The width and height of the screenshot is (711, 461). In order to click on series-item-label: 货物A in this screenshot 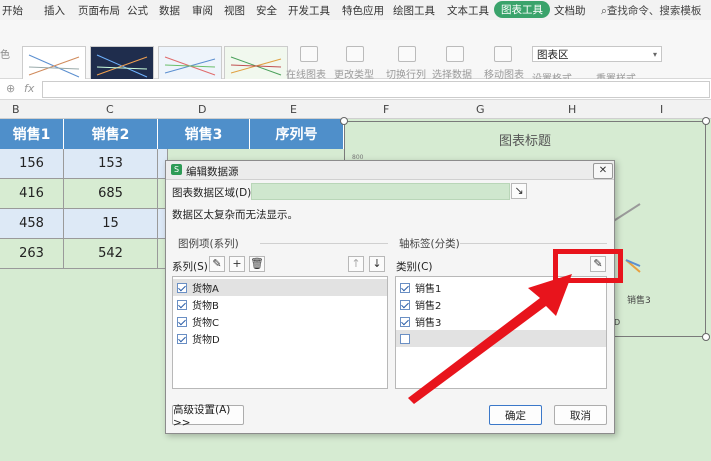, I will do `click(205, 289)`.